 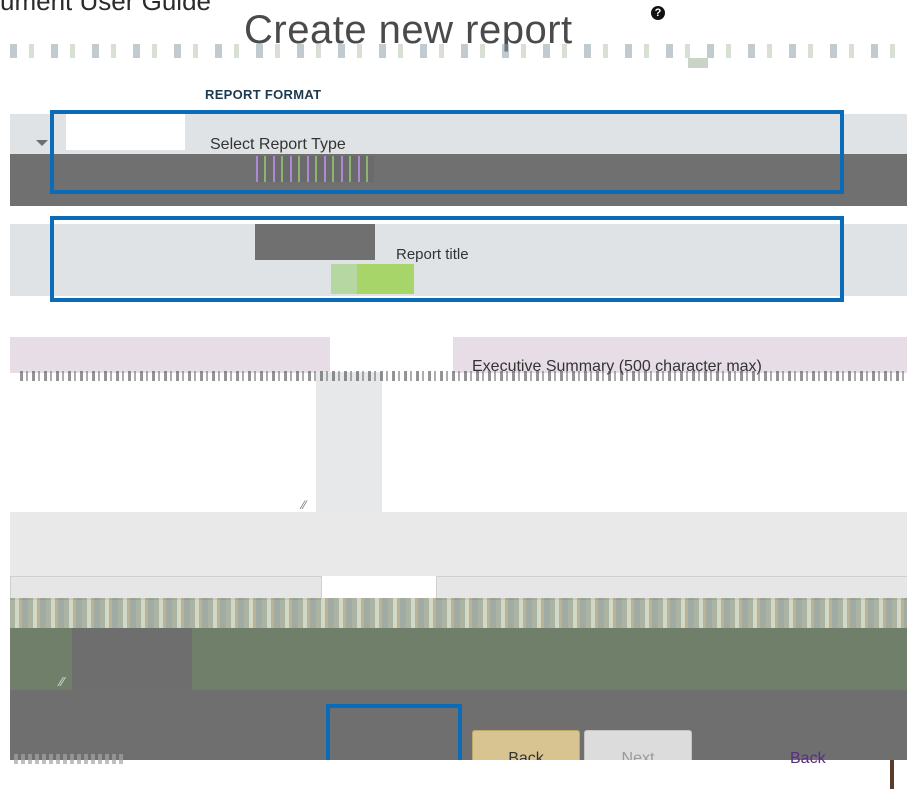 What do you see at coordinates (170, 355) in the screenshot?
I see `left-textarea-header` at bounding box center [170, 355].